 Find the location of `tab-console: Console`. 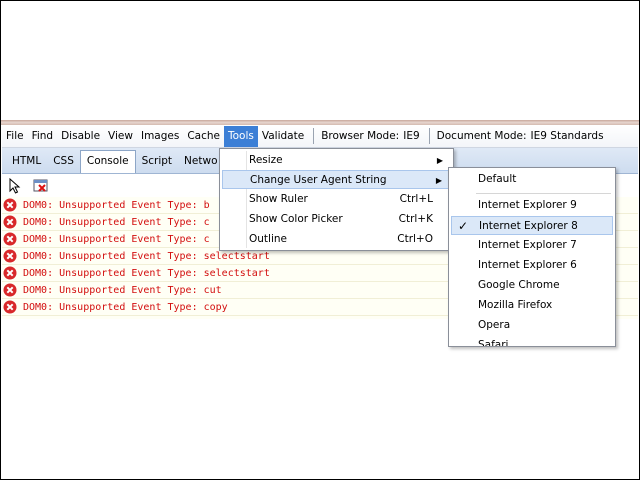

tab-console: Console is located at coordinates (107, 161).